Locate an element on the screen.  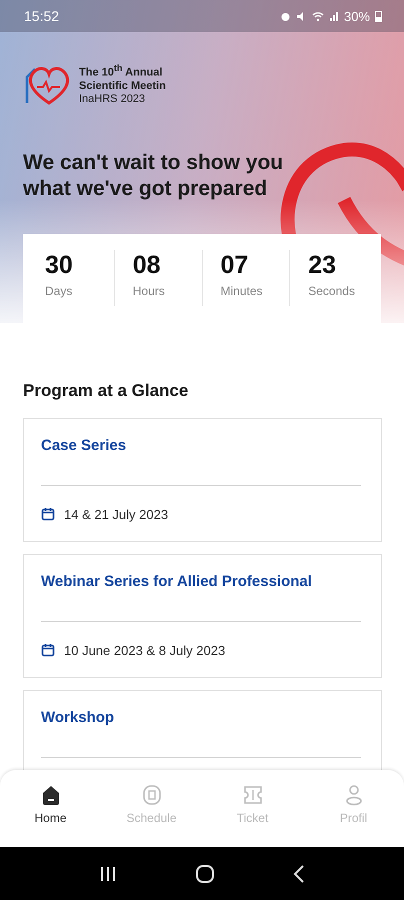
countdown-value: 23 is located at coordinates (322, 265).